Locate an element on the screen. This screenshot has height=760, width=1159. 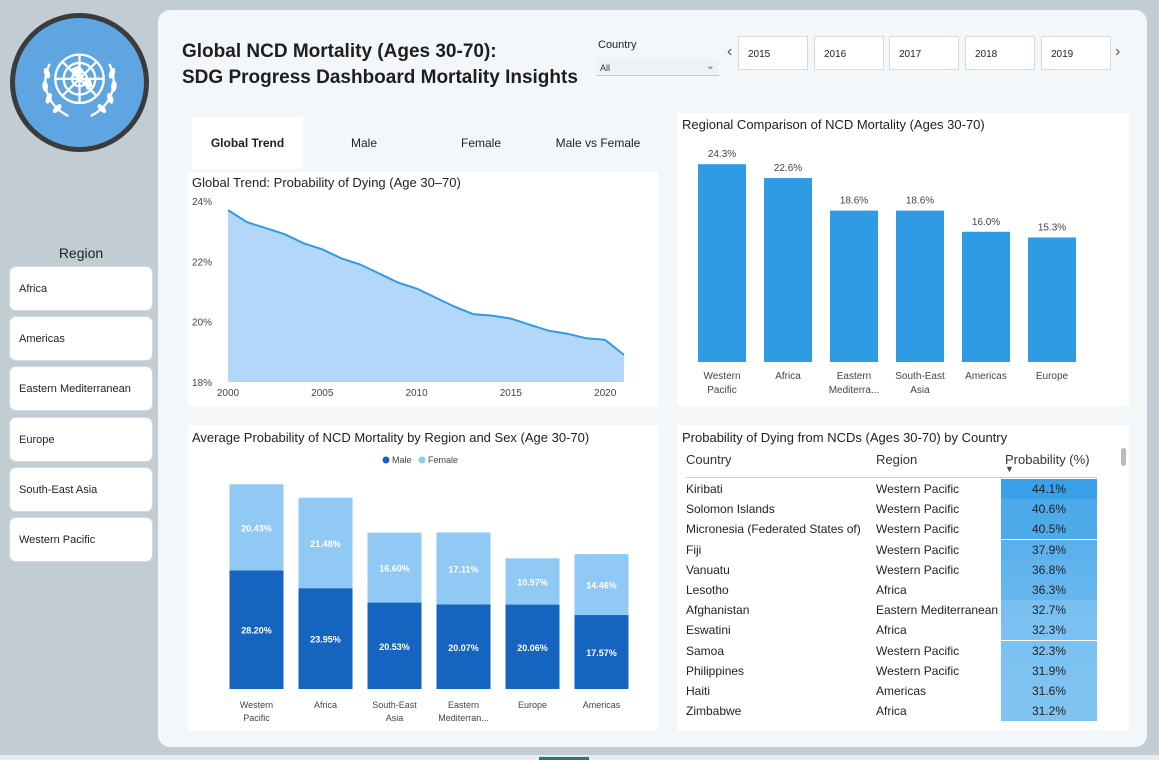
table-row: Lesotho Africa 36.3% is located at coordinates (891, 590).